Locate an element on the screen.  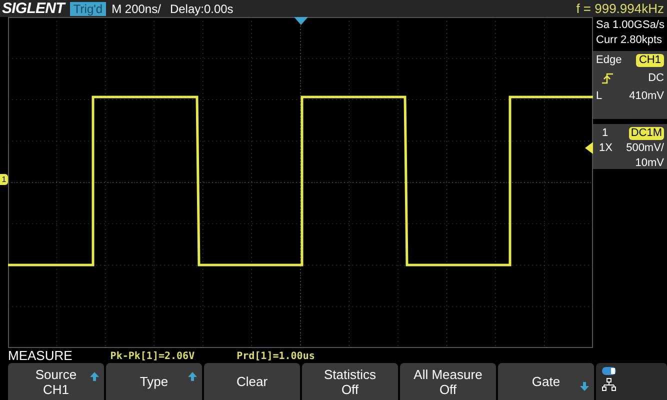
channel-offset: 10mV is located at coordinates (649, 163).